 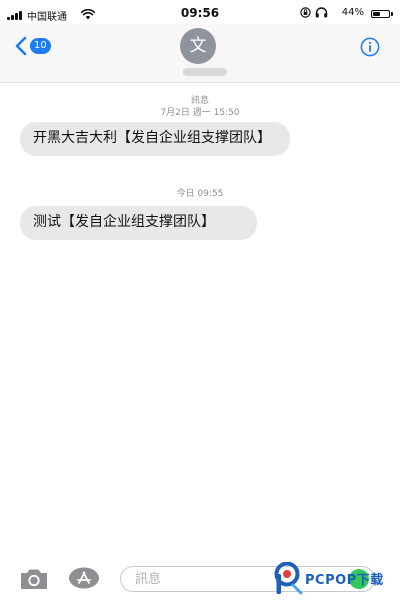 I want to click on battery-tip, so click(x=392, y=14).